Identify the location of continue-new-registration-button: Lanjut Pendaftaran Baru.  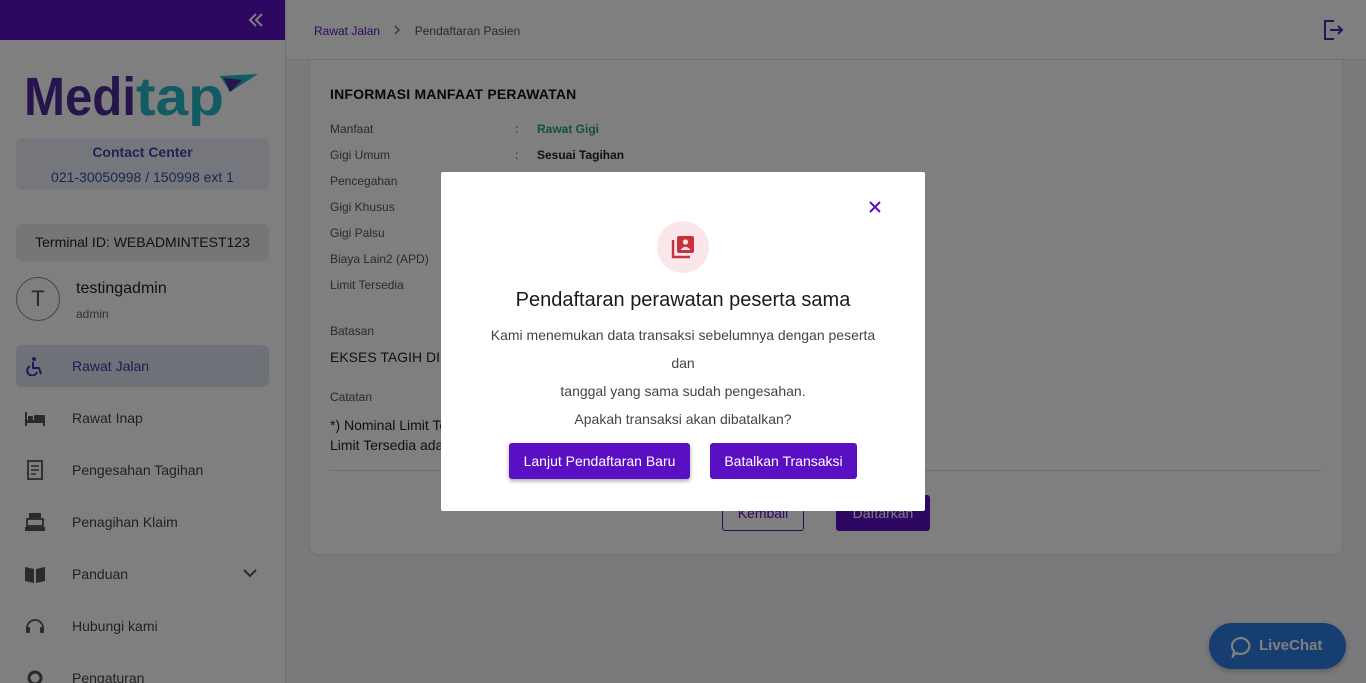
(599, 461).